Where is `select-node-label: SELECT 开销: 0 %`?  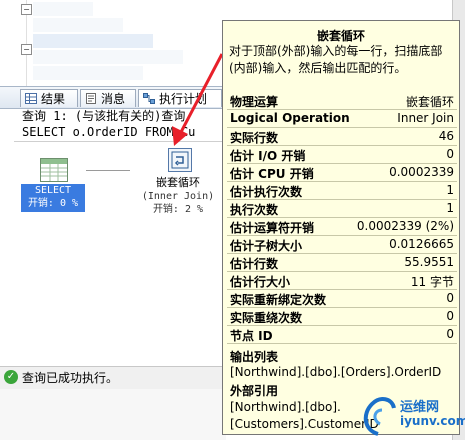
select-node-label: SELECT 开销: 0 % is located at coordinates (53, 198).